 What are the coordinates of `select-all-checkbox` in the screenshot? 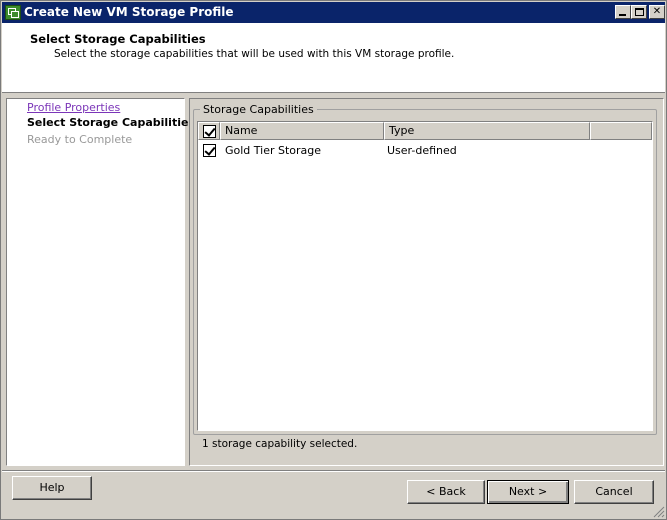 It's located at (209, 131).